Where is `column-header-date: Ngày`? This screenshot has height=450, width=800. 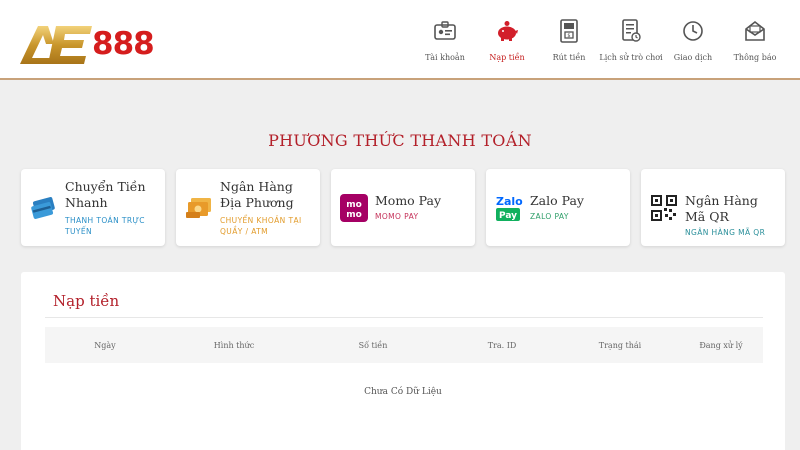 column-header-date: Ngày is located at coordinates (105, 345).